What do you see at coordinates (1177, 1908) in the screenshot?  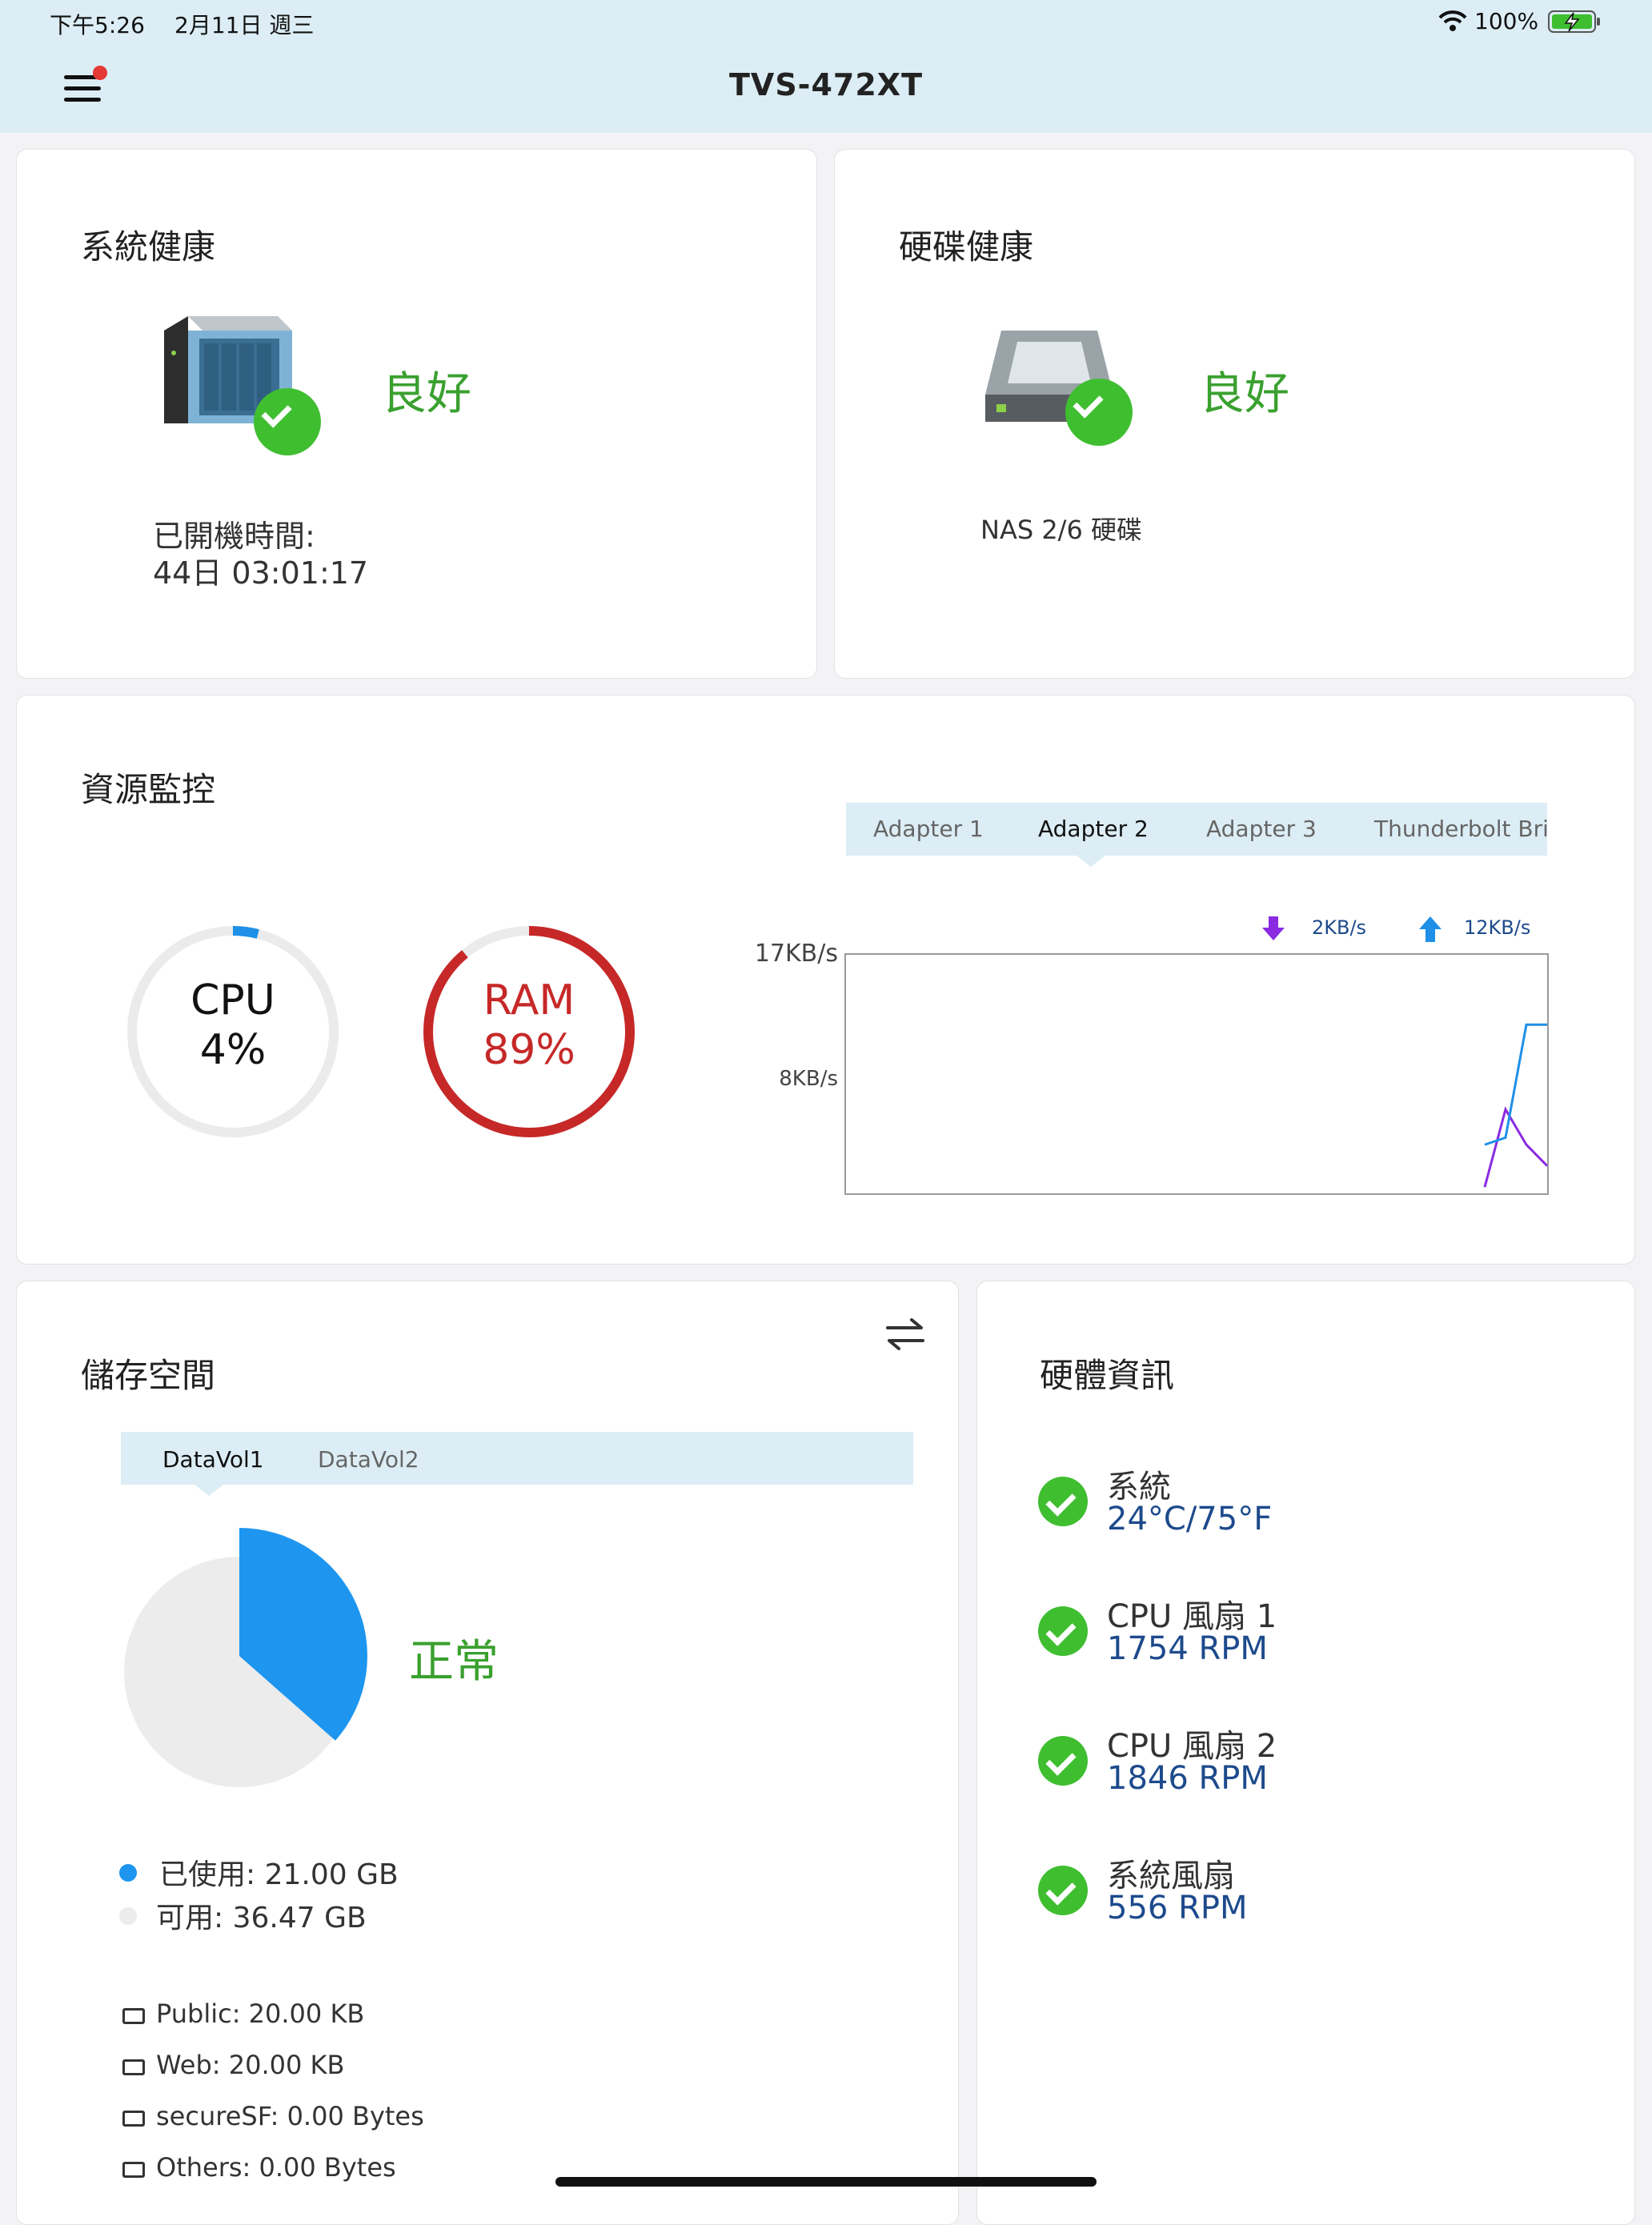 I see `hw-system-fan-value: 556 RPM` at bounding box center [1177, 1908].